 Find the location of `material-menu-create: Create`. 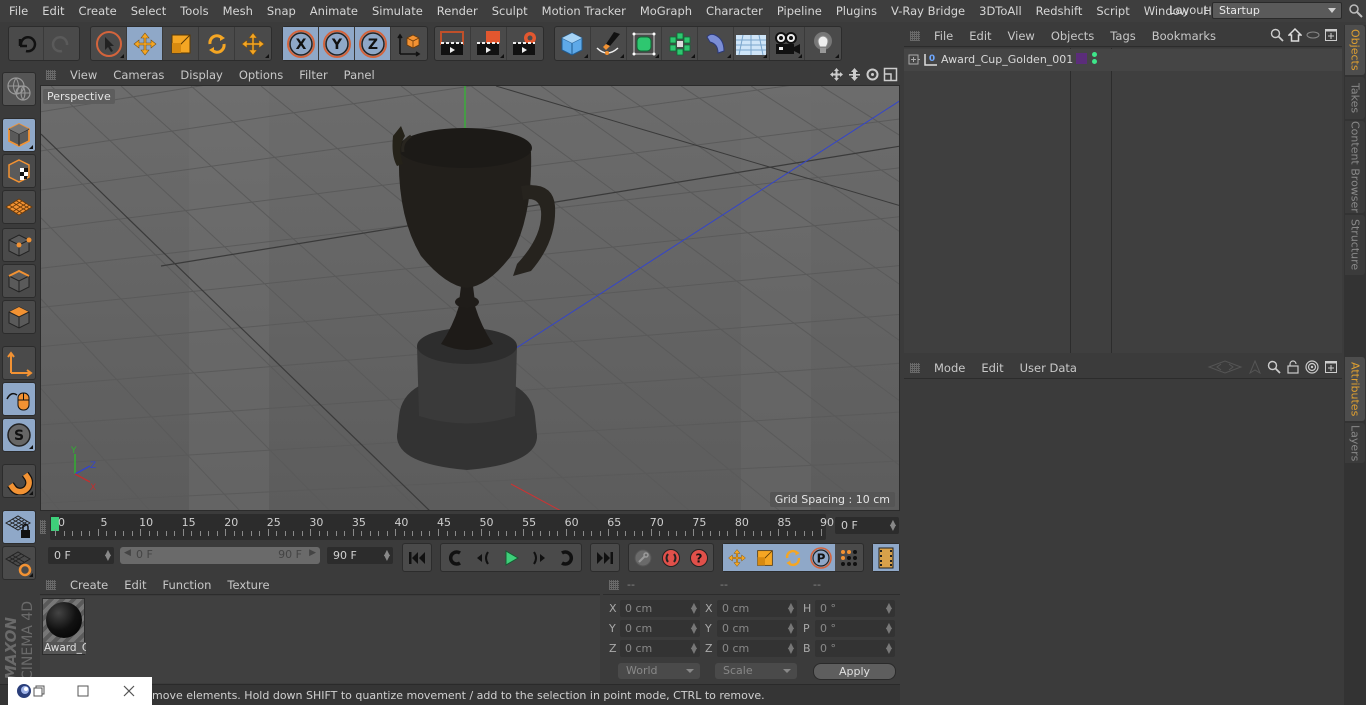

material-menu-create: Create is located at coordinates (89, 585).